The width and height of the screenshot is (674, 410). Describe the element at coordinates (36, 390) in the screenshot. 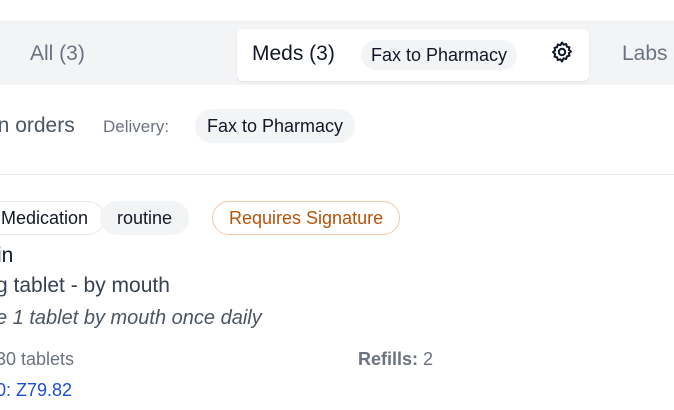

I see `diagnosis-code-link: 0: Z79.82` at that location.